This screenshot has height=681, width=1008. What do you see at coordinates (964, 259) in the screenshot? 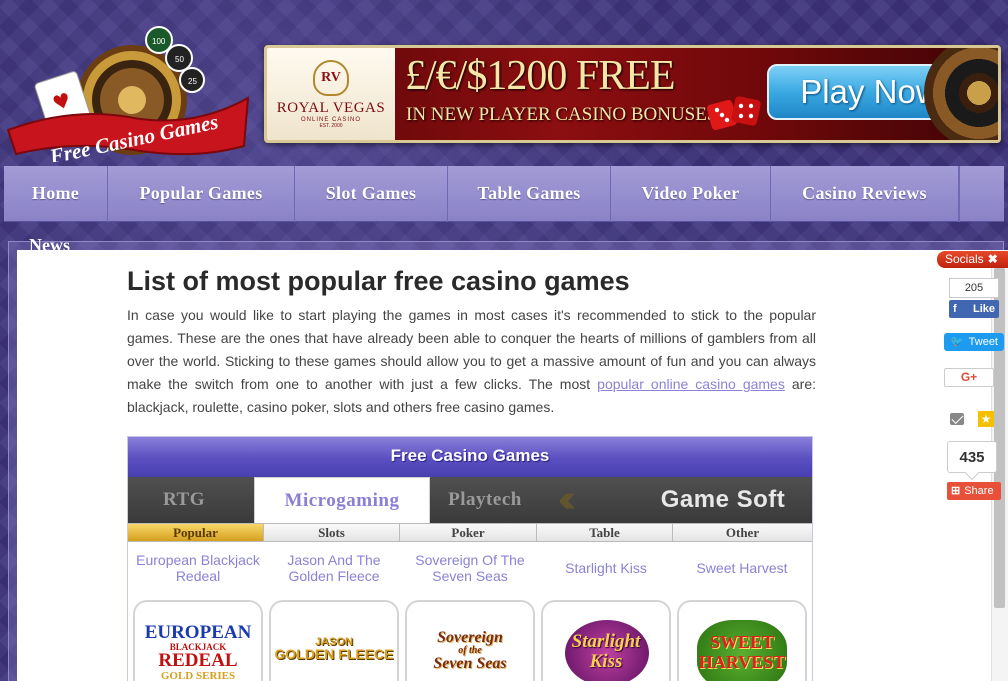
I see `socials-label: Socials` at bounding box center [964, 259].